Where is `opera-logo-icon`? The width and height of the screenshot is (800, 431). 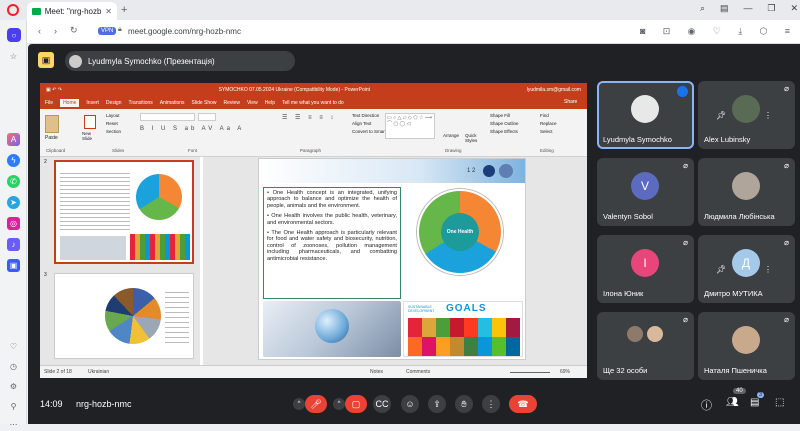
opera-logo-icon is located at coordinates (13, 10).